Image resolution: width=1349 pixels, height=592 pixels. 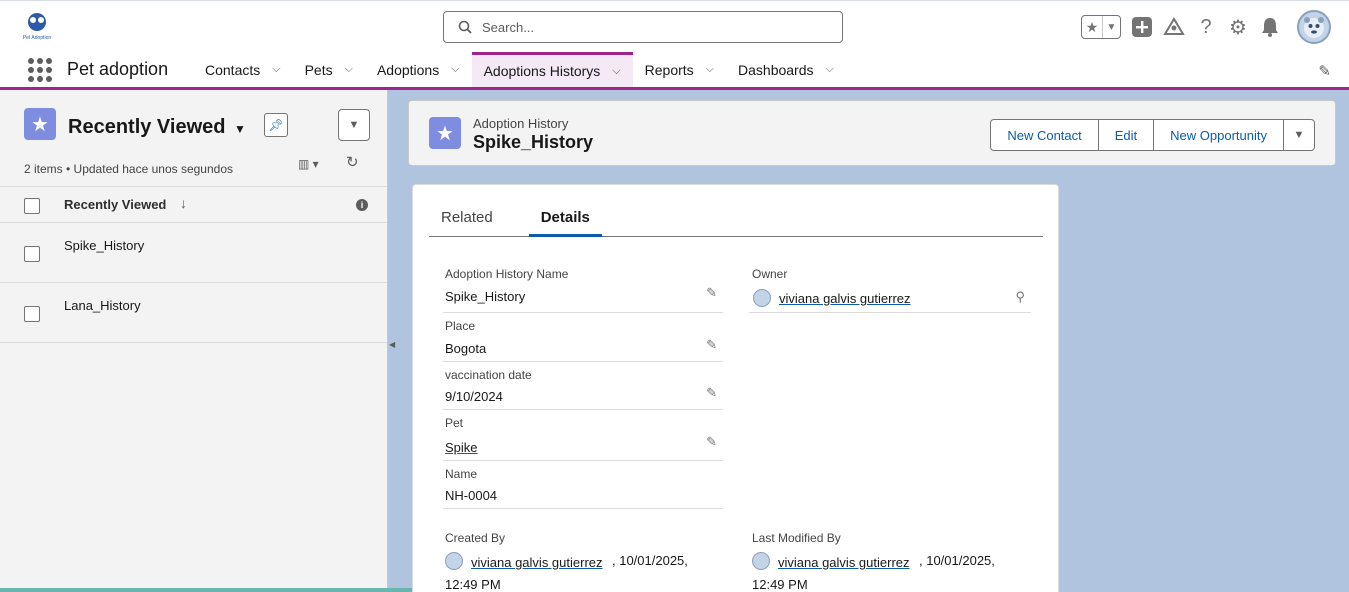 What do you see at coordinates (40, 70) in the screenshot?
I see `app-launcher-icon` at bounding box center [40, 70].